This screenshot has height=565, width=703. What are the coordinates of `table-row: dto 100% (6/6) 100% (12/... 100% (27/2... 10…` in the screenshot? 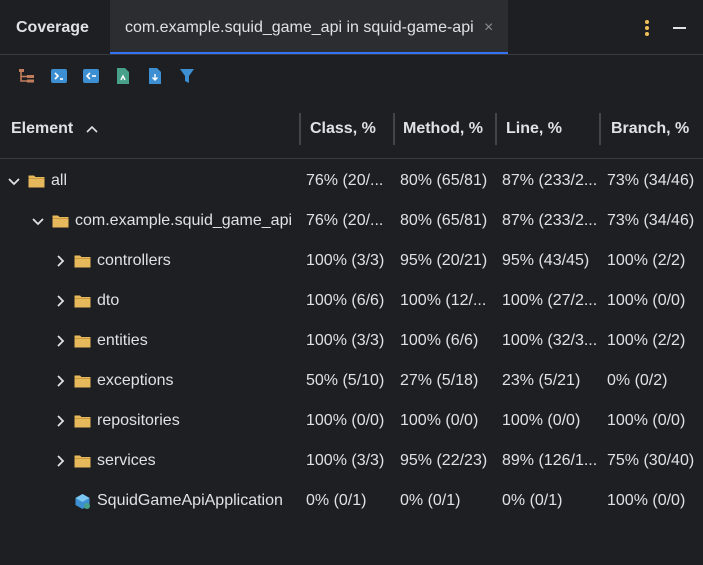 It's located at (351, 301).